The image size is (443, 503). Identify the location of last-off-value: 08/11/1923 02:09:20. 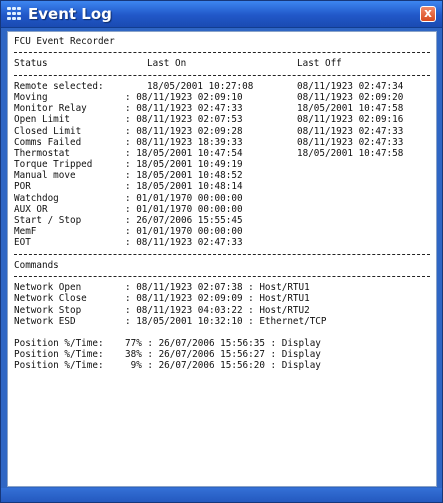
(350, 97).